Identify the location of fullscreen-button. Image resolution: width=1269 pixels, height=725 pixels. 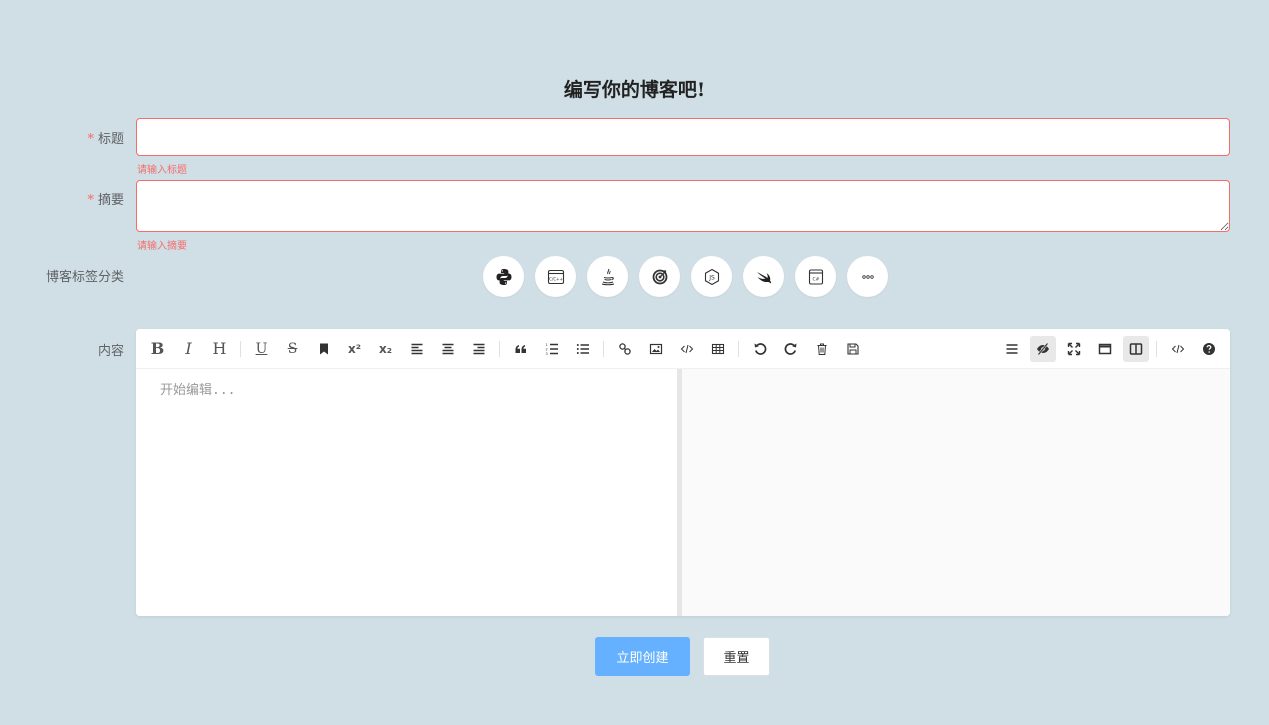
(1074, 349).